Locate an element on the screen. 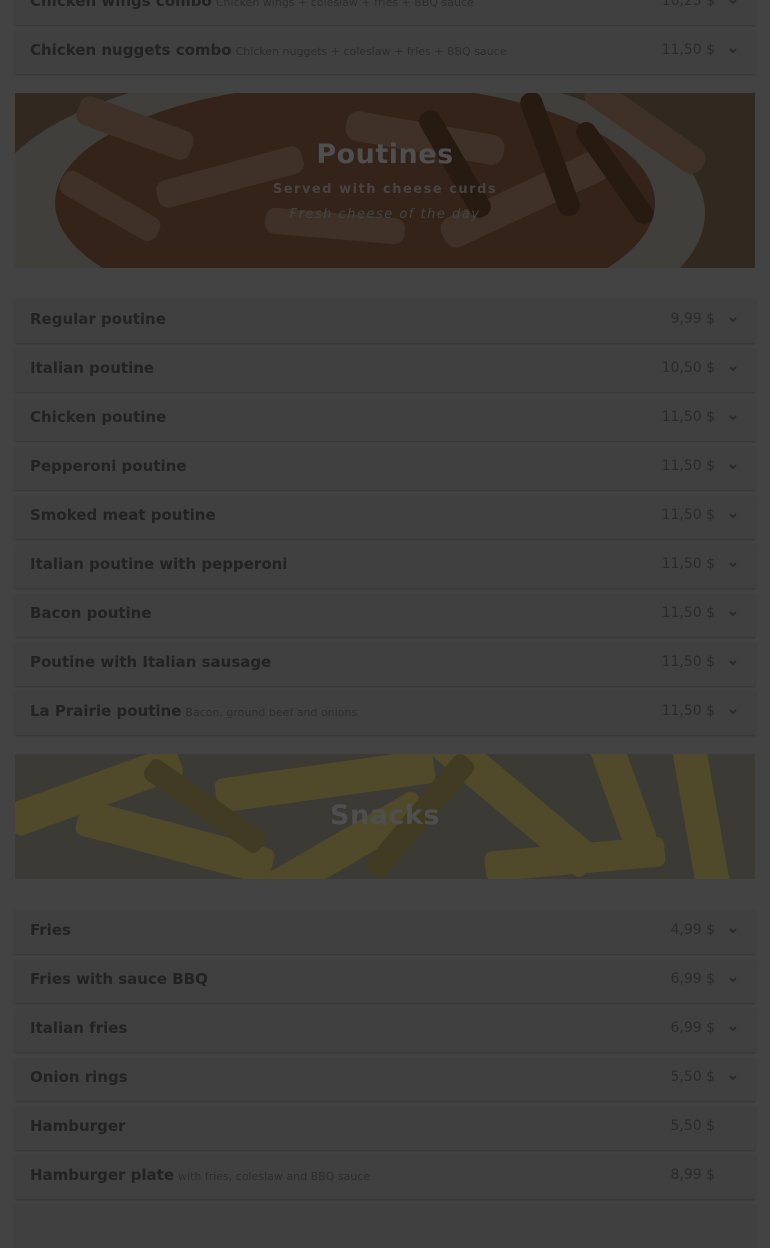  item-price: 8,99 $ is located at coordinates (692, 1175).